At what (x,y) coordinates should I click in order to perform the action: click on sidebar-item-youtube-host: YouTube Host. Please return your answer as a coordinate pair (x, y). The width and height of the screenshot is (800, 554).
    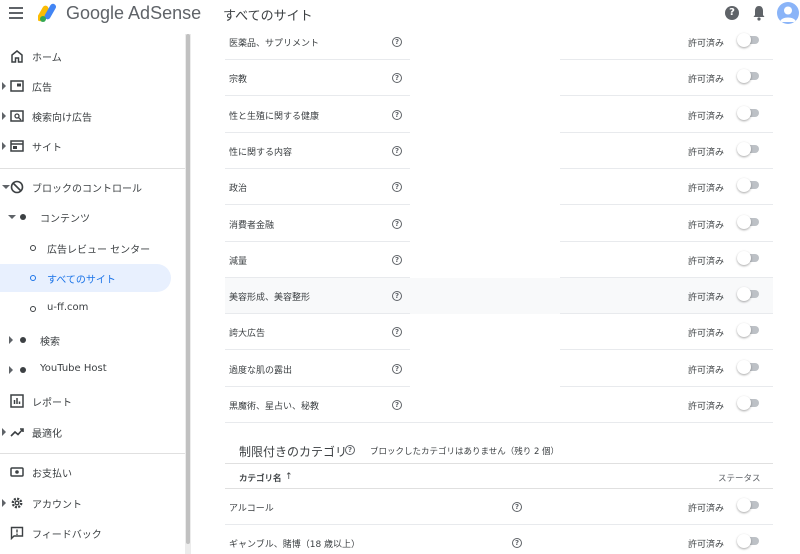
    Looking at the image, I should click on (92, 370).